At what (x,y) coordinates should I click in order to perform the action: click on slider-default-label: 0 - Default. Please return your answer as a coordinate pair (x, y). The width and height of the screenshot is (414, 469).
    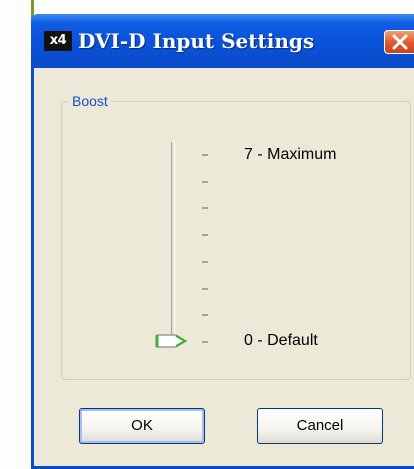
    Looking at the image, I should click on (281, 340).